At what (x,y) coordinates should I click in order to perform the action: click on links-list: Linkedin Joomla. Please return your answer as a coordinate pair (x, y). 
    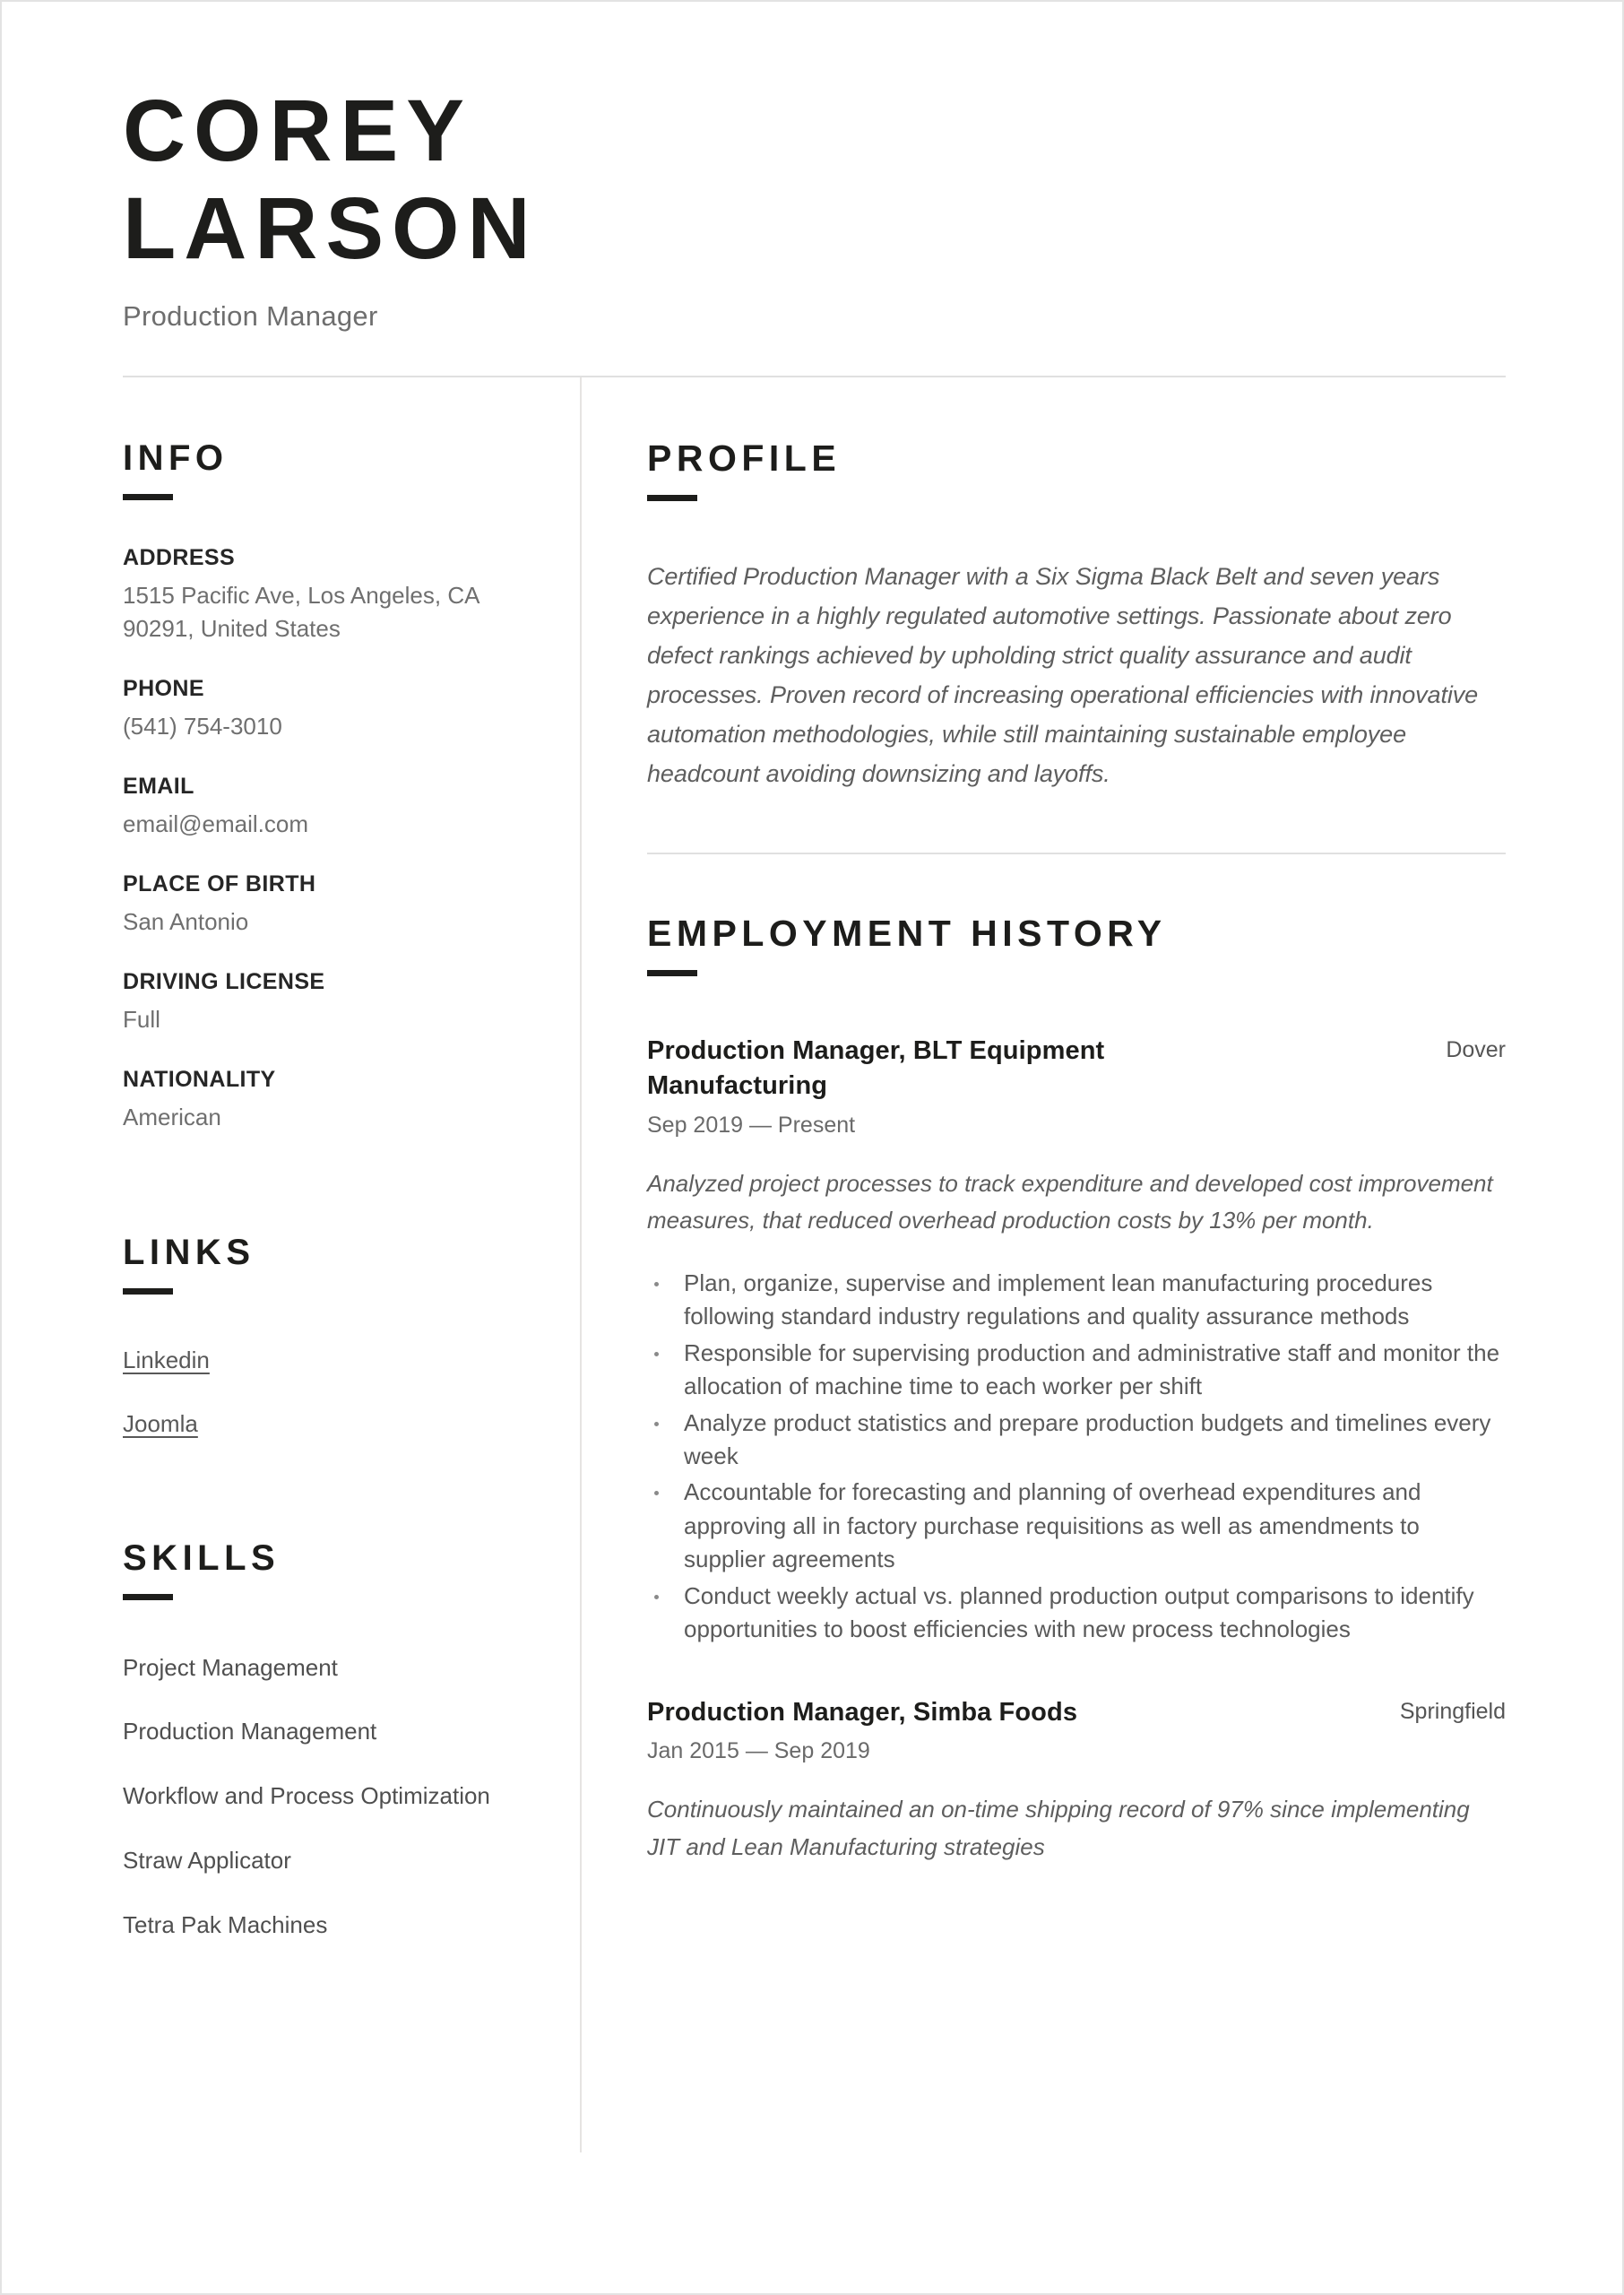
    Looking at the image, I should click on (334, 1392).